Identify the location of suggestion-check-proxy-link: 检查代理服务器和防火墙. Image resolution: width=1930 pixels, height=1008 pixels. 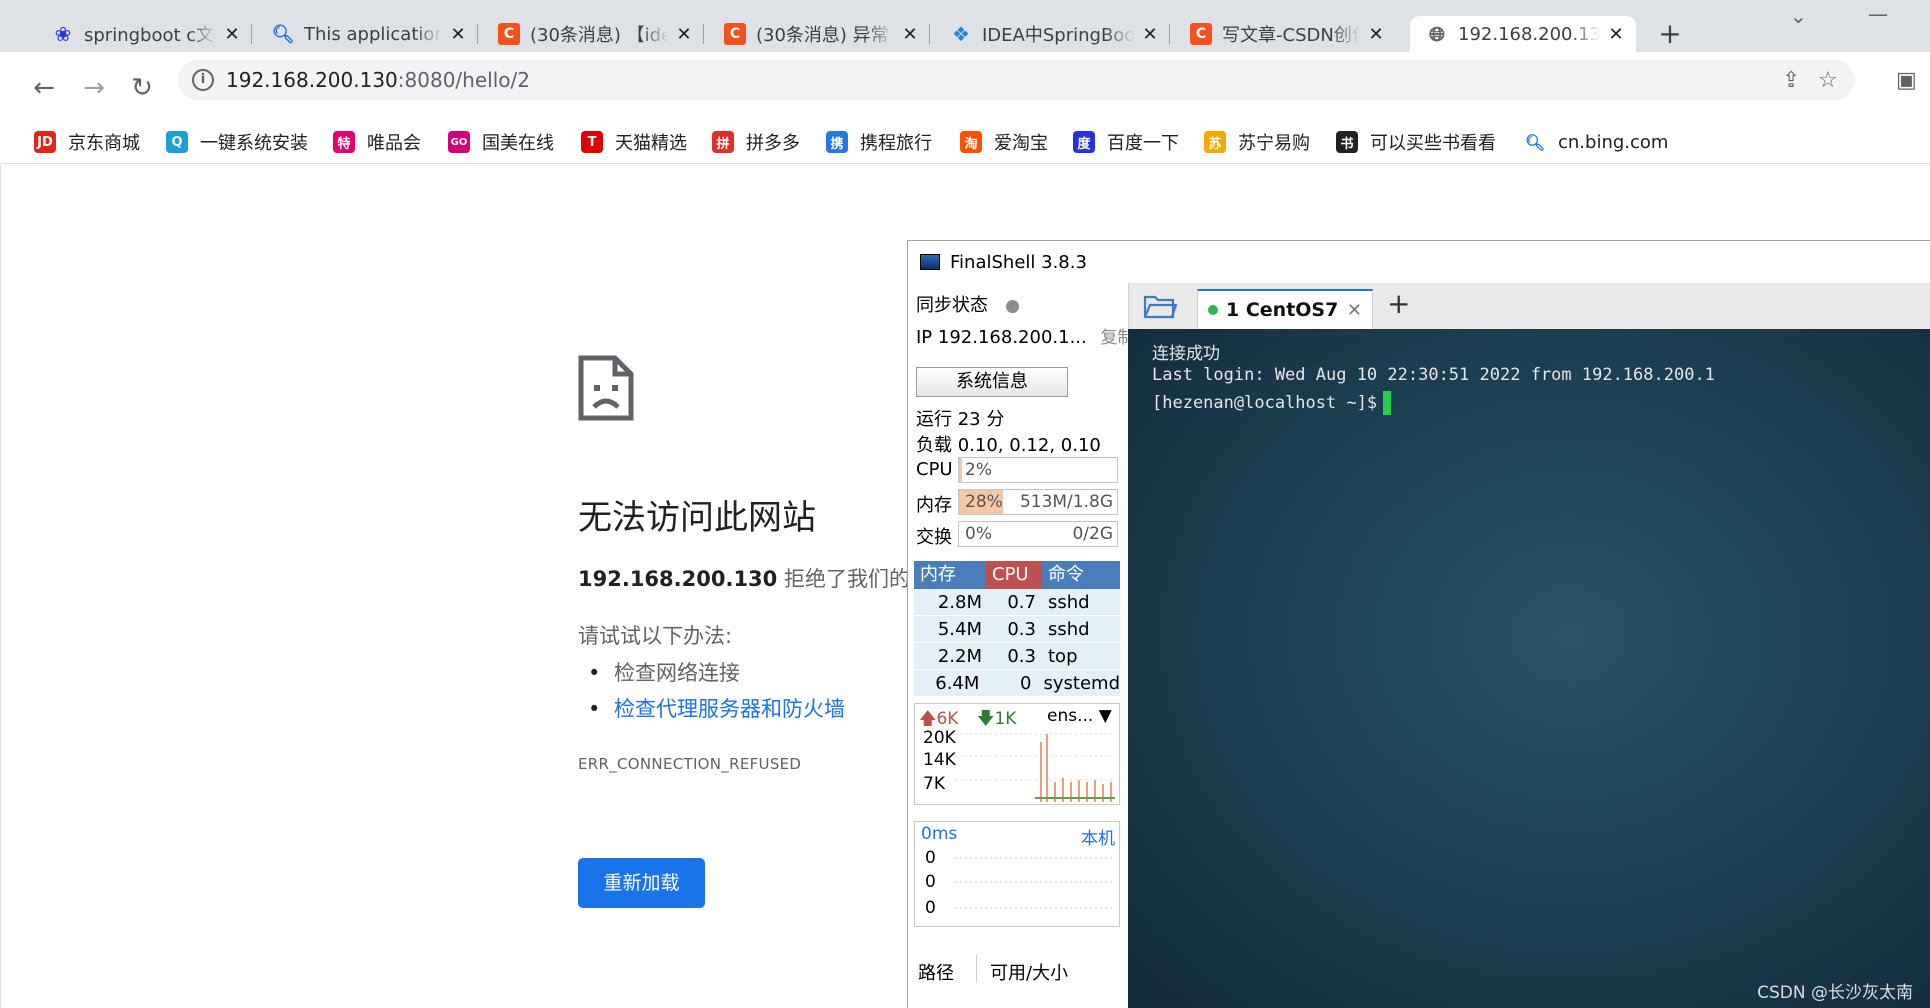
(716, 709).